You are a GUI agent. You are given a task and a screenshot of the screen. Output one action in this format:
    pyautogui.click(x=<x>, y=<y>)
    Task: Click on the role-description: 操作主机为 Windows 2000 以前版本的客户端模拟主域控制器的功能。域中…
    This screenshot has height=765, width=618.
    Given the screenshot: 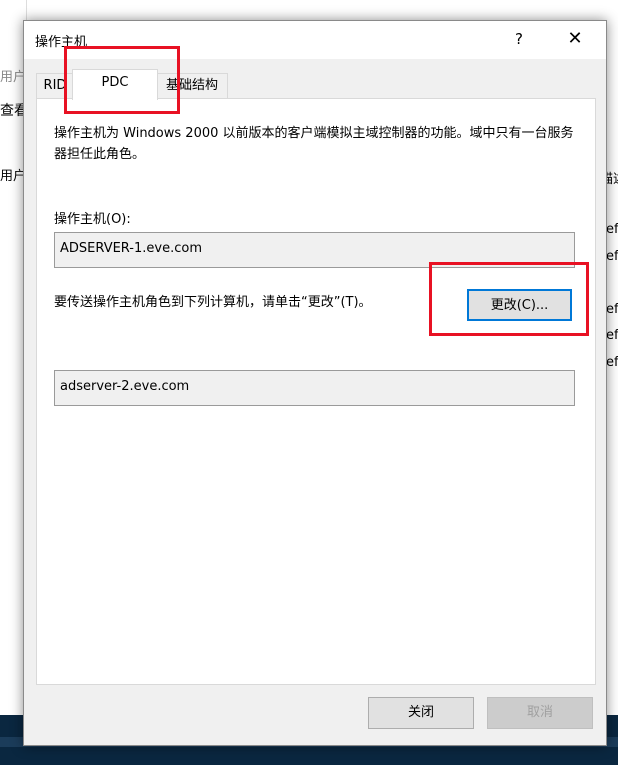 What is the action you would take?
    pyautogui.click(x=314, y=144)
    